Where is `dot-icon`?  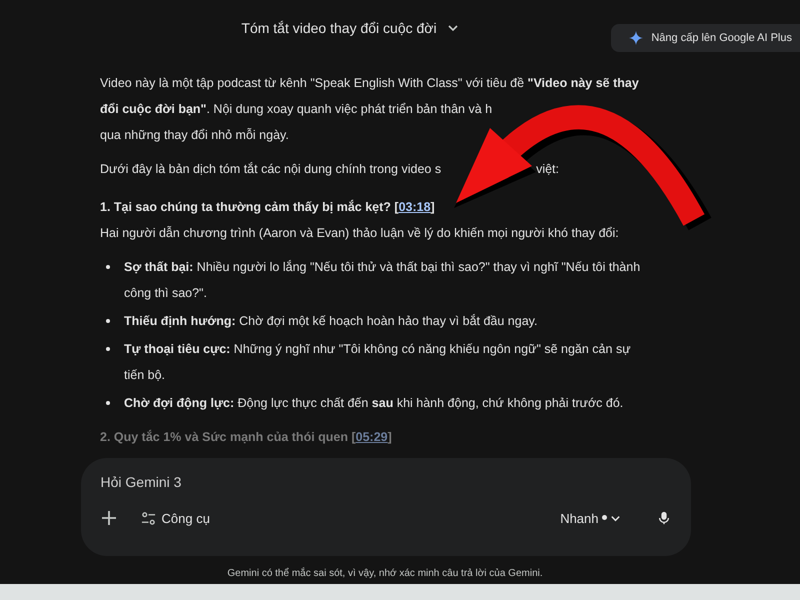 dot-icon is located at coordinates (604, 517).